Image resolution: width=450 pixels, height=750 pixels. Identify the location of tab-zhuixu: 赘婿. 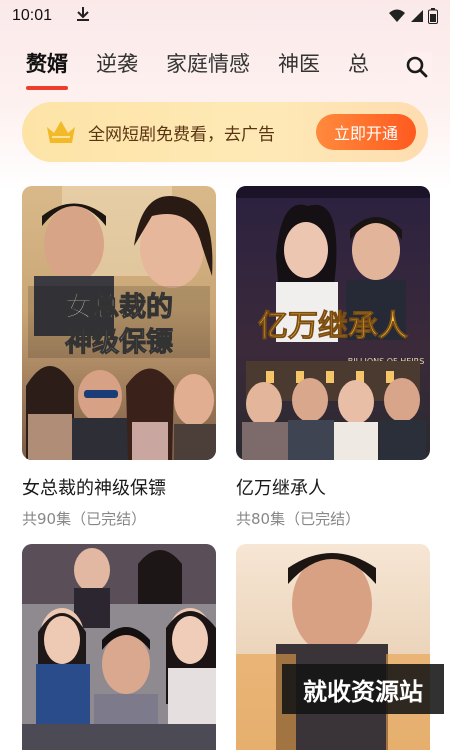
(47, 67).